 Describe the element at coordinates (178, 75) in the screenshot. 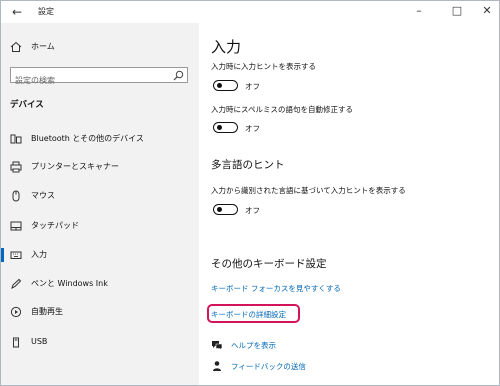

I see `search-icon` at that location.